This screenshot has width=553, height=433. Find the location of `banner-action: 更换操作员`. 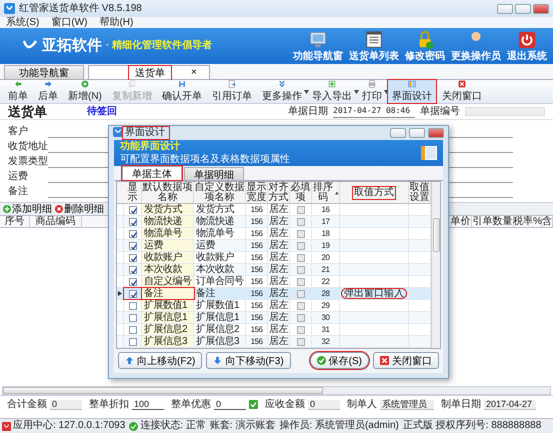

banner-action: 更换操作员 is located at coordinates (476, 46).